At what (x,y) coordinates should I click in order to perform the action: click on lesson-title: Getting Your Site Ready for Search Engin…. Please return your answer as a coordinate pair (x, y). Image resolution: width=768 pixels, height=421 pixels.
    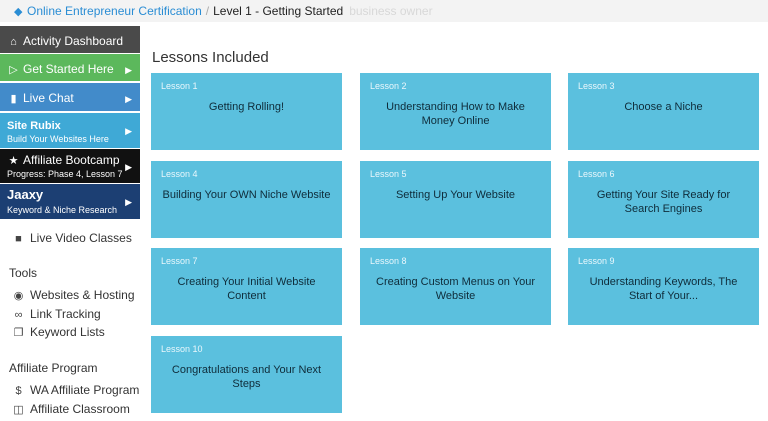
    Looking at the image, I should click on (663, 202).